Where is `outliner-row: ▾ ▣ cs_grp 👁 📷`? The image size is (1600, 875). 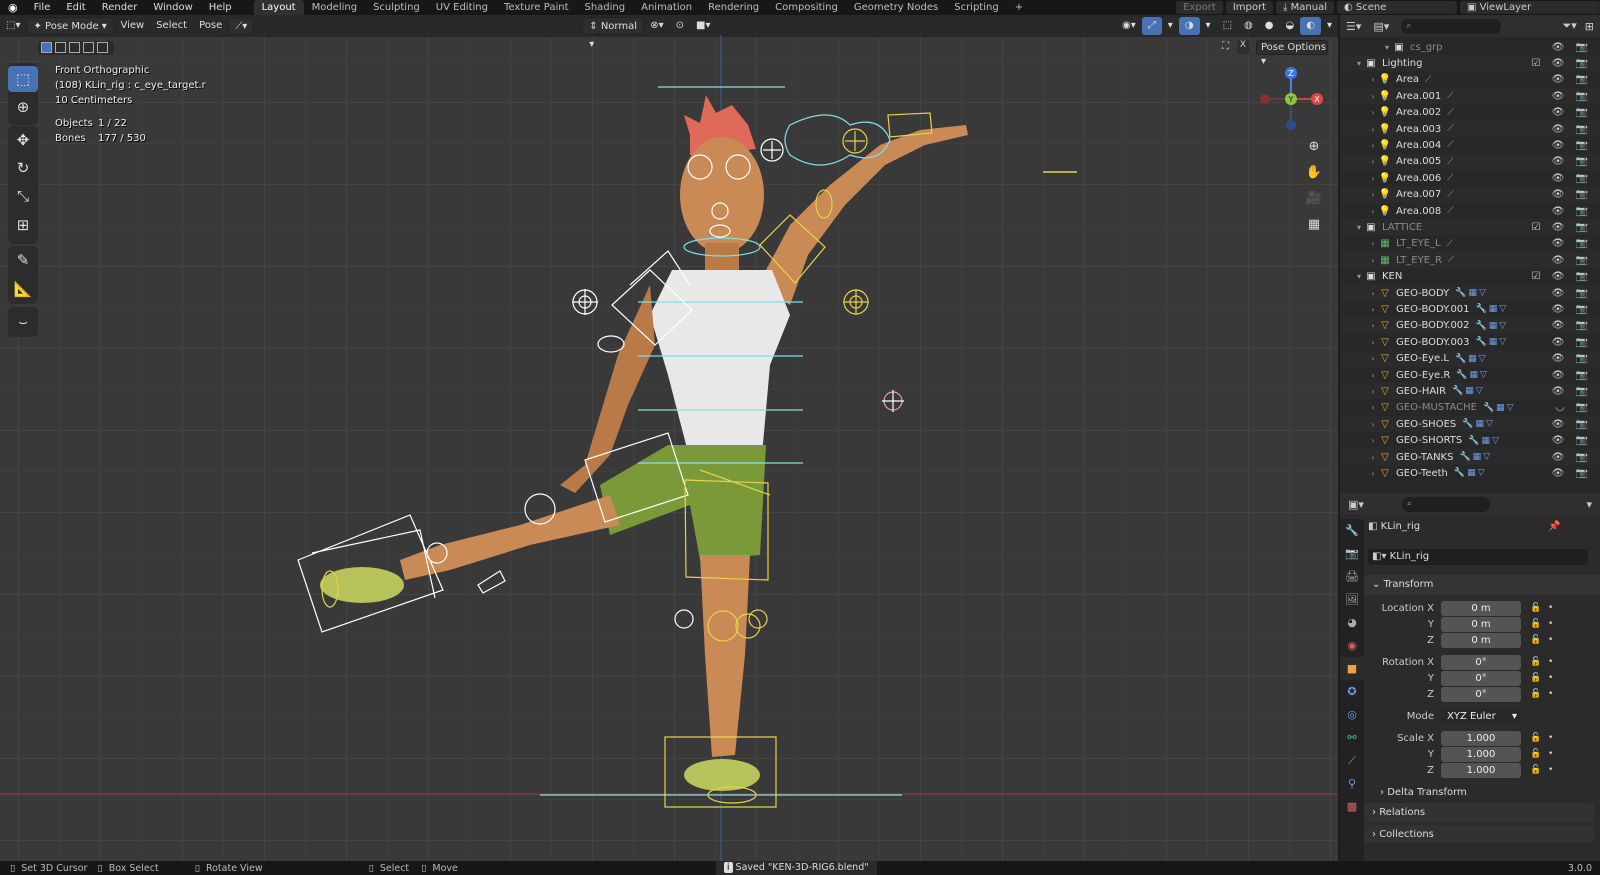
outliner-row: ▾ ▣ cs_grp 👁 📷 is located at coordinates (1470, 47).